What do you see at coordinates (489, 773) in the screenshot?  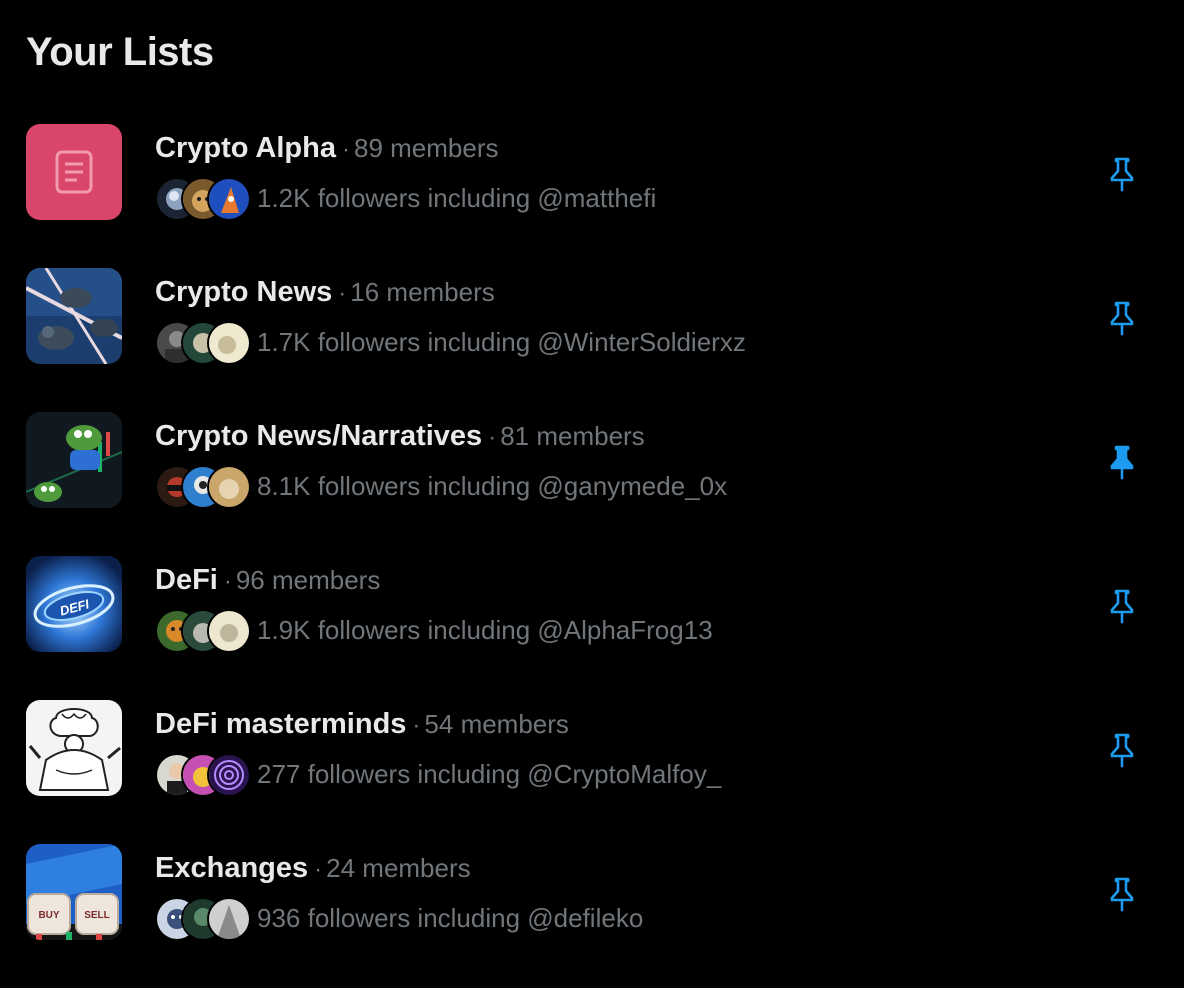 I see `followers-text: 277 followers including @CryptoMalfoy_` at bounding box center [489, 773].